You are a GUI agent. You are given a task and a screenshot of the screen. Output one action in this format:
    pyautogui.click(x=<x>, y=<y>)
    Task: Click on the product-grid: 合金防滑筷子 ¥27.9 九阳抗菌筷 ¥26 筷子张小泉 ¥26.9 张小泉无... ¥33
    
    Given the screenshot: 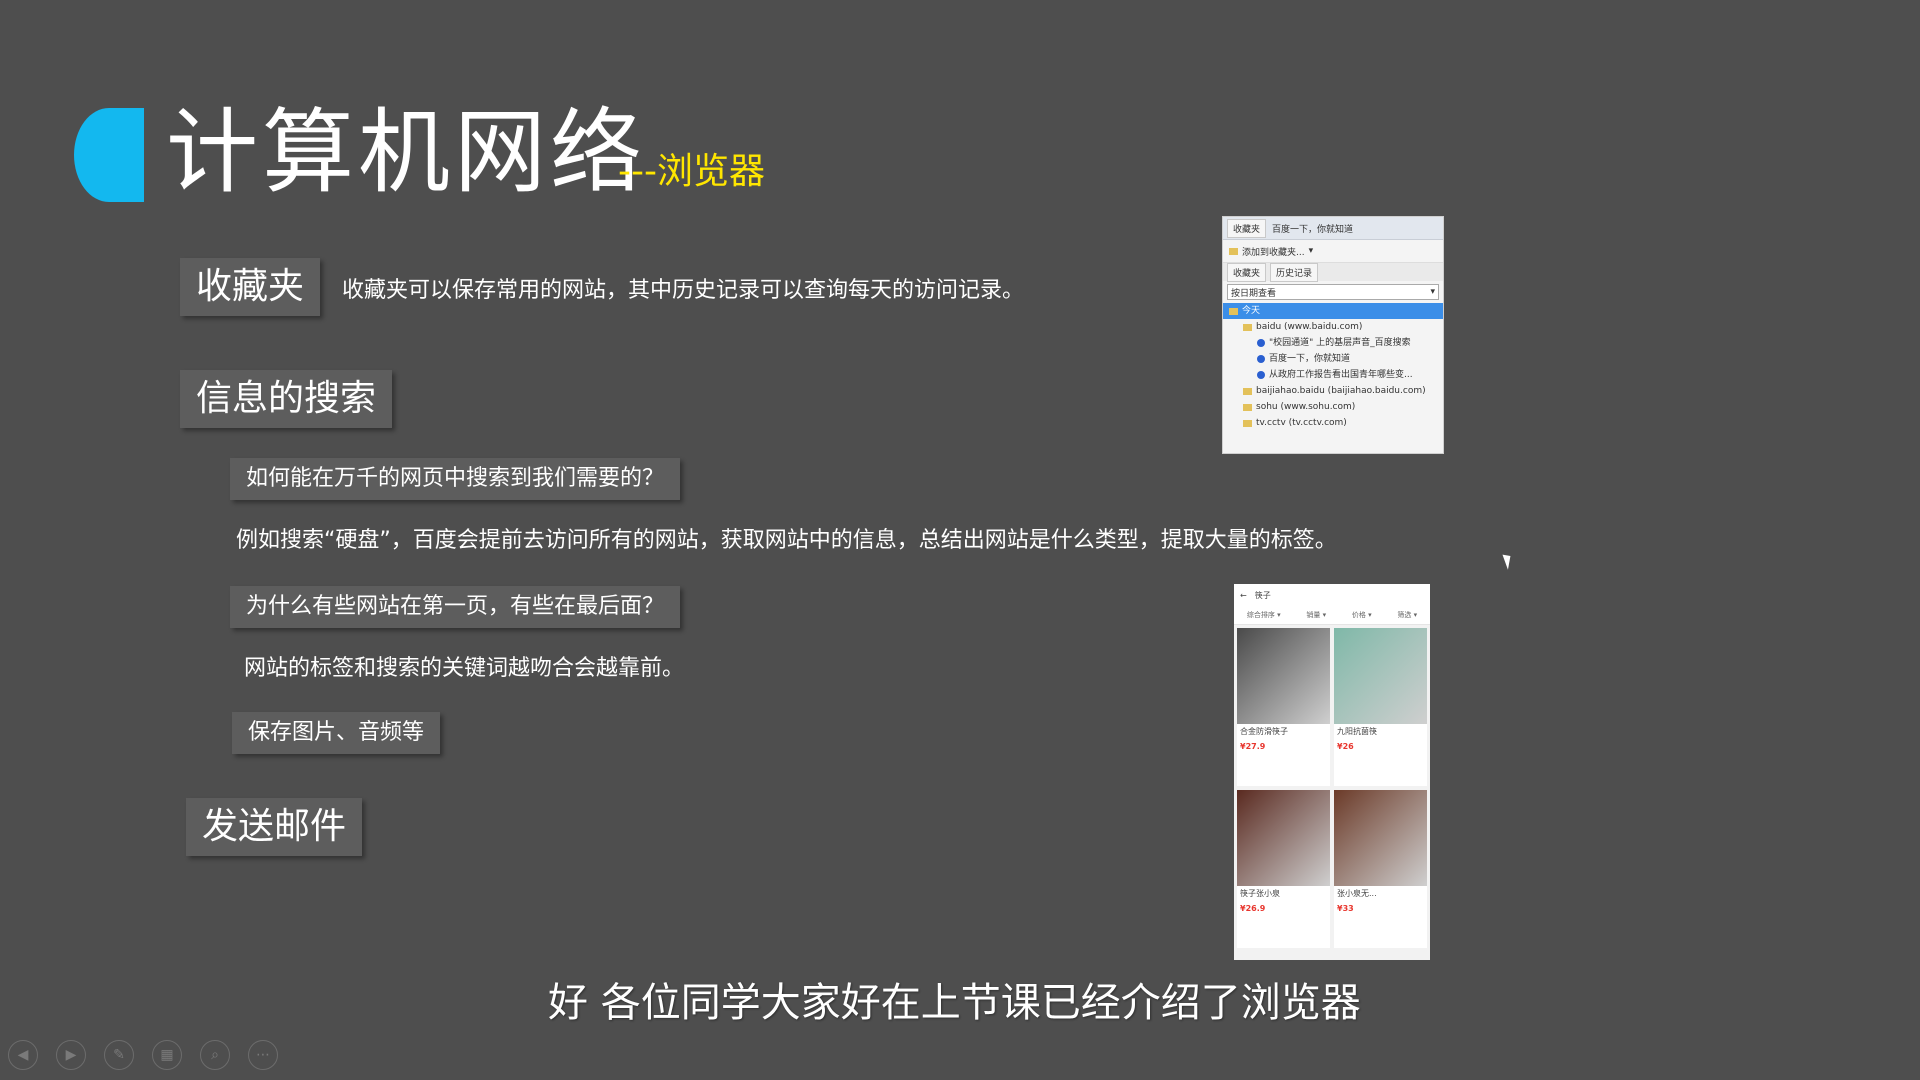 What is the action you would take?
    pyautogui.click(x=1332, y=788)
    